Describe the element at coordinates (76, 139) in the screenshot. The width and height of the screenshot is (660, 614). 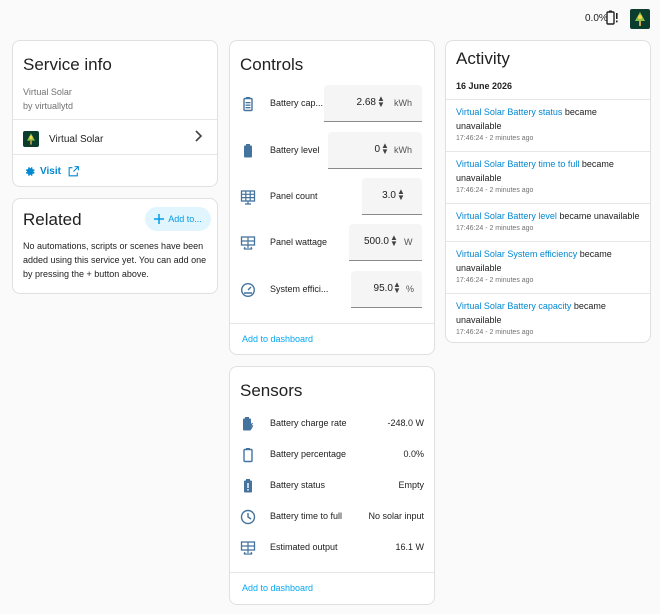
I see `device-name: Virtual Solar` at that location.